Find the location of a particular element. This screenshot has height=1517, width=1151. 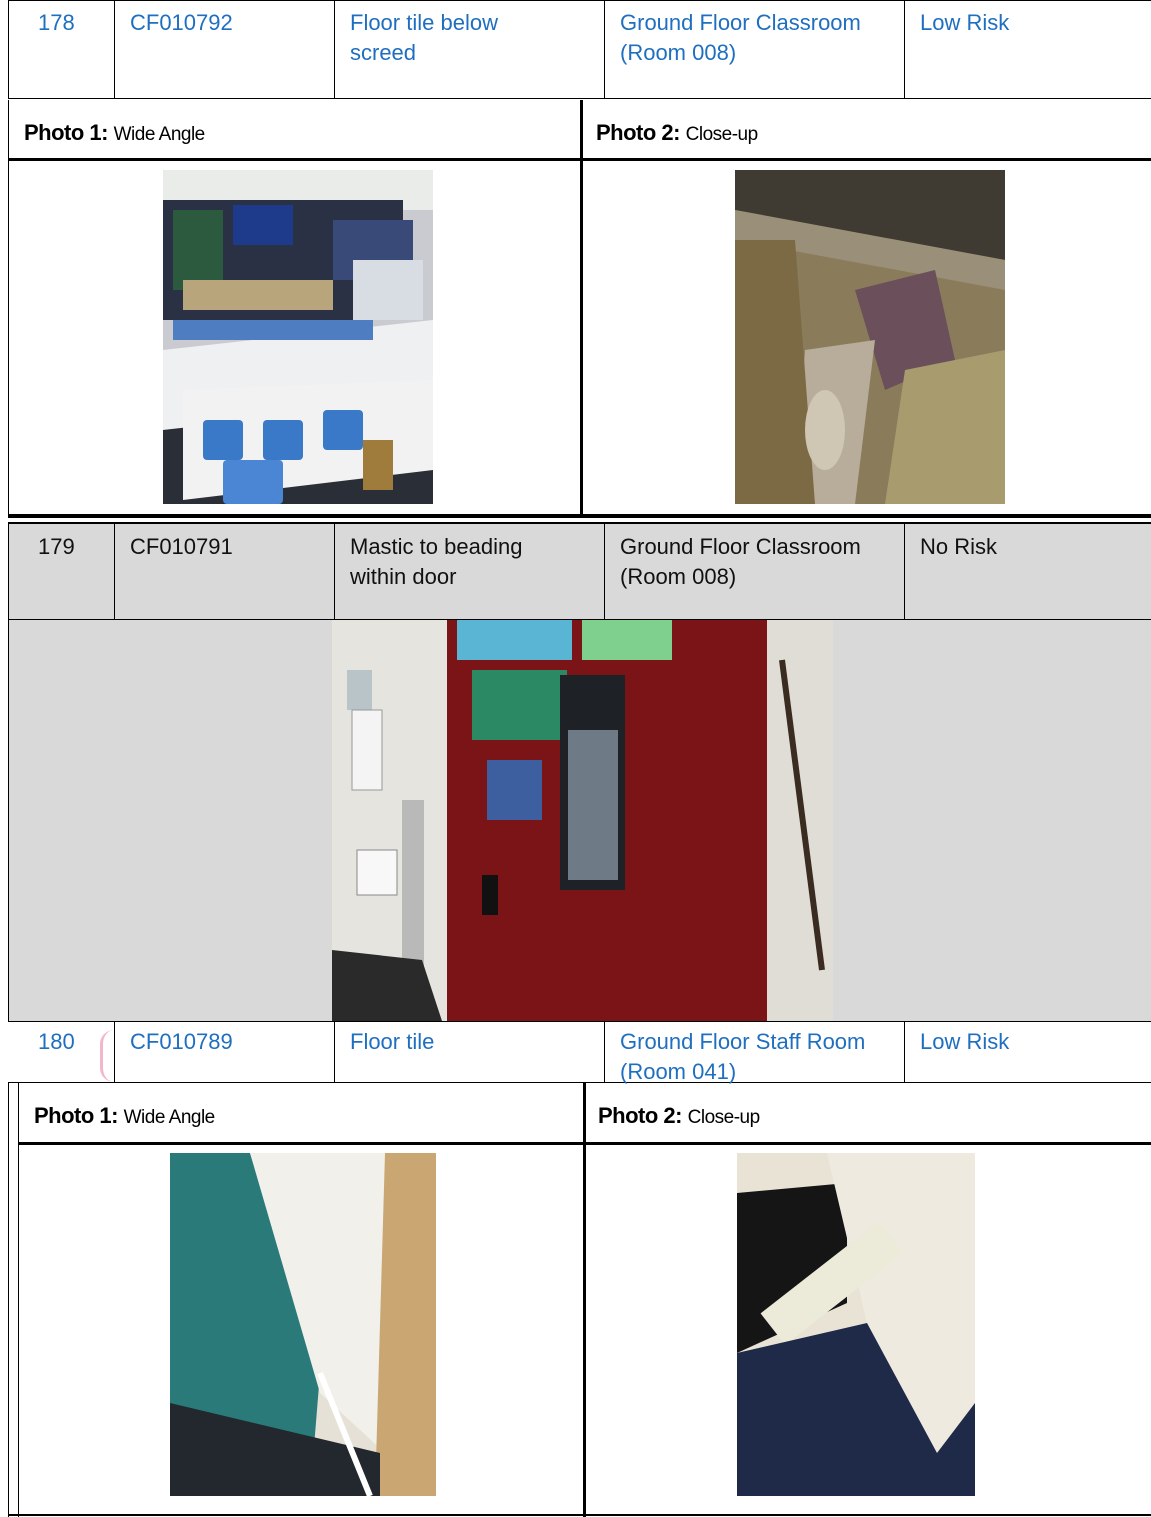

sample-code: CF010789 is located at coordinates (181, 1041).